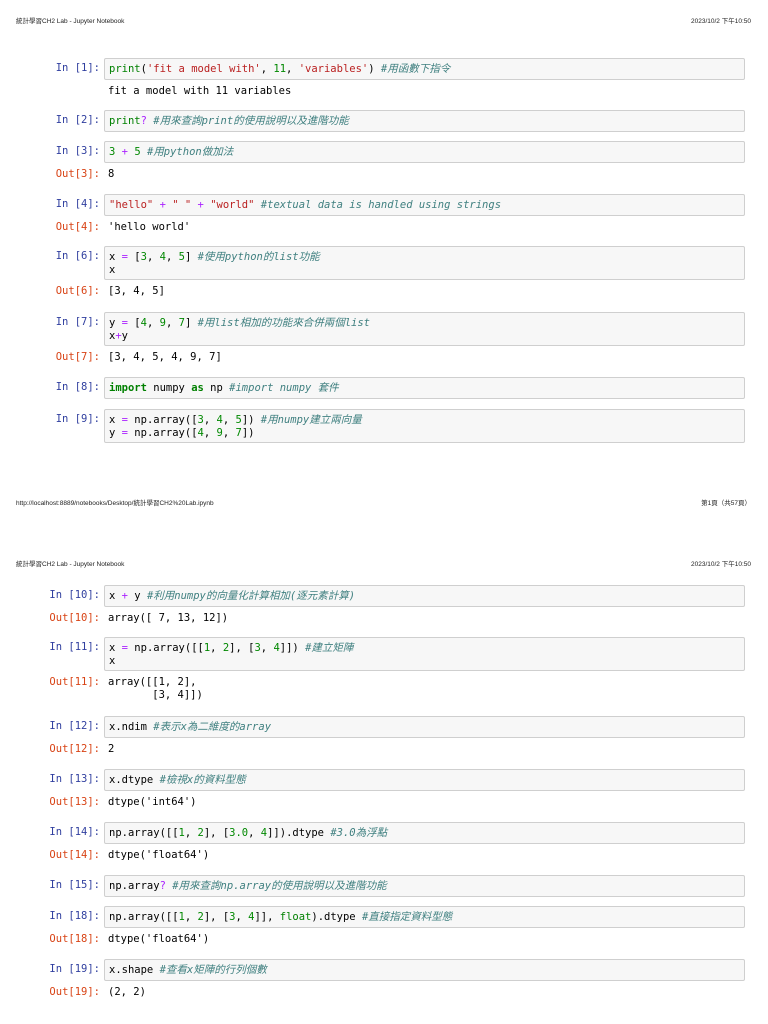 This screenshot has height=1024, width=768. Describe the element at coordinates (721, 564) in the screenshot. I see `page2-header-datetime: 2023/10/2 下午10:50` at that location.